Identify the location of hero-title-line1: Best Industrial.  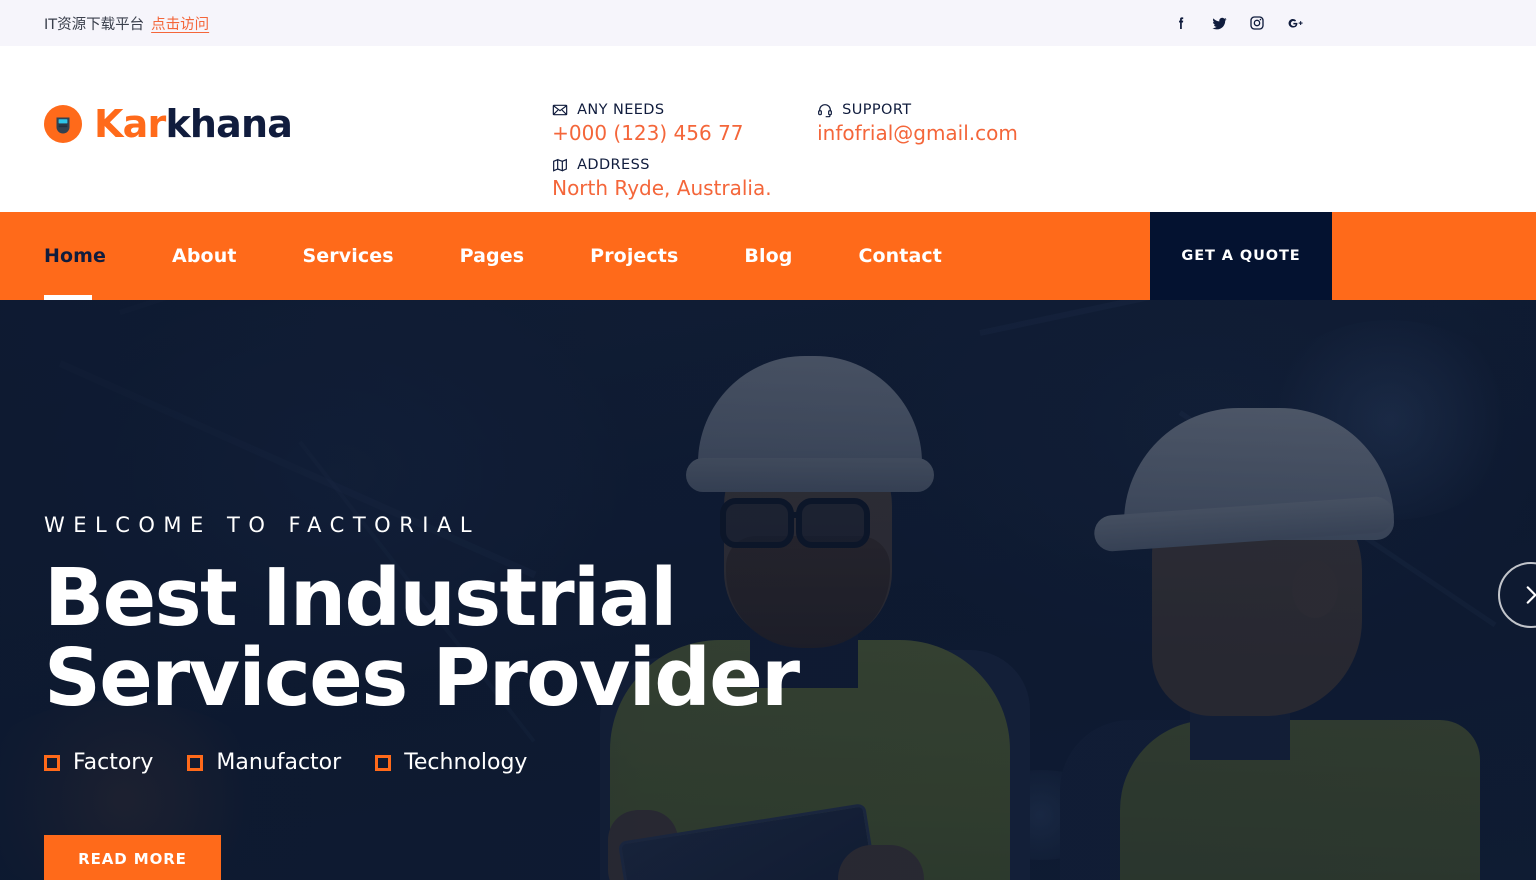
(360, 598).